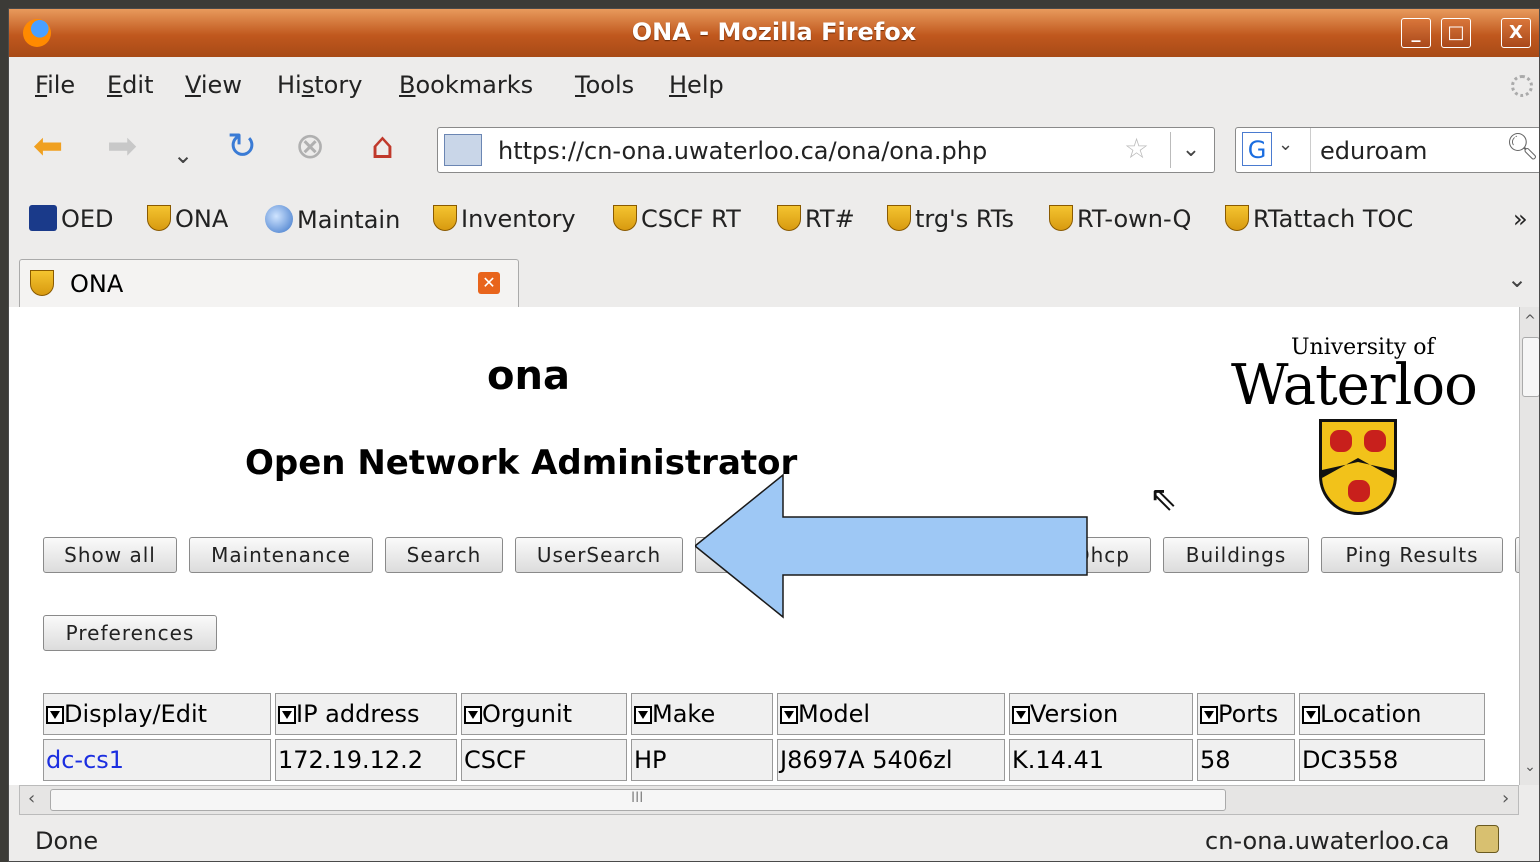 This screenshot has width=1540, height=862. Describe the element at coordinates (774, 280) in the screenshot. I see `tab-bar: ONA ✕ ⌄` at that location.